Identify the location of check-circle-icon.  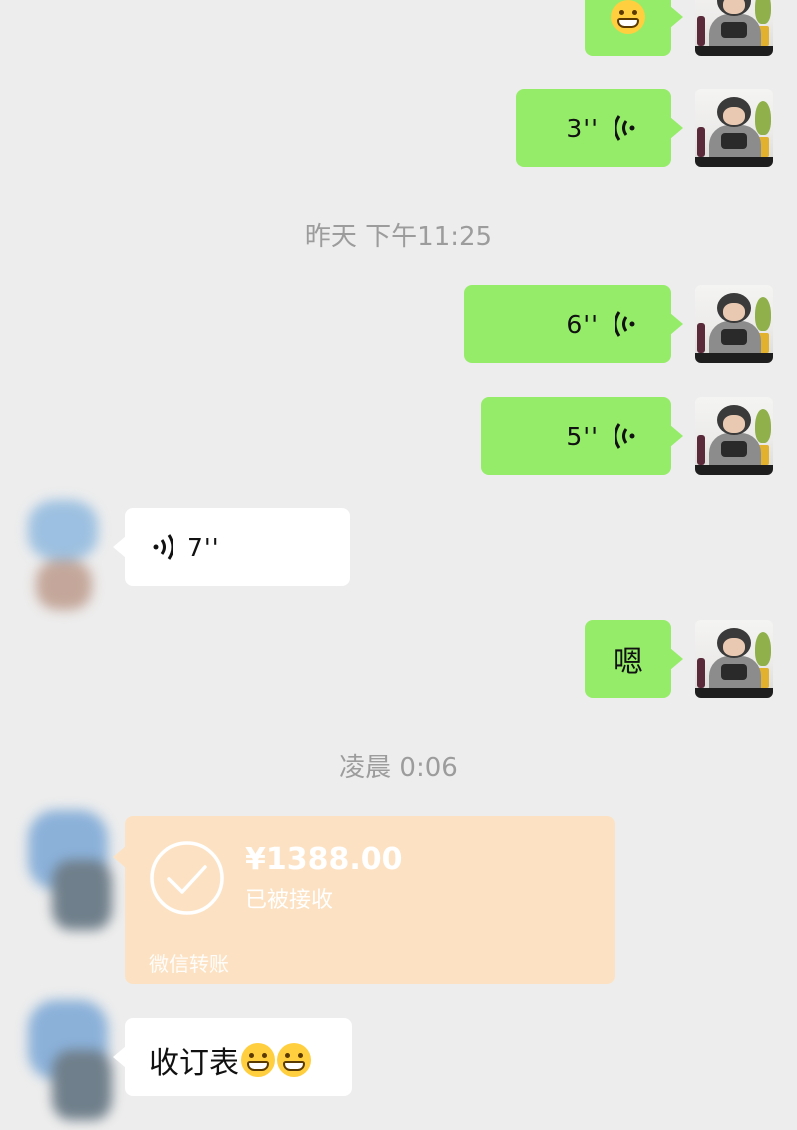
(187, 878).